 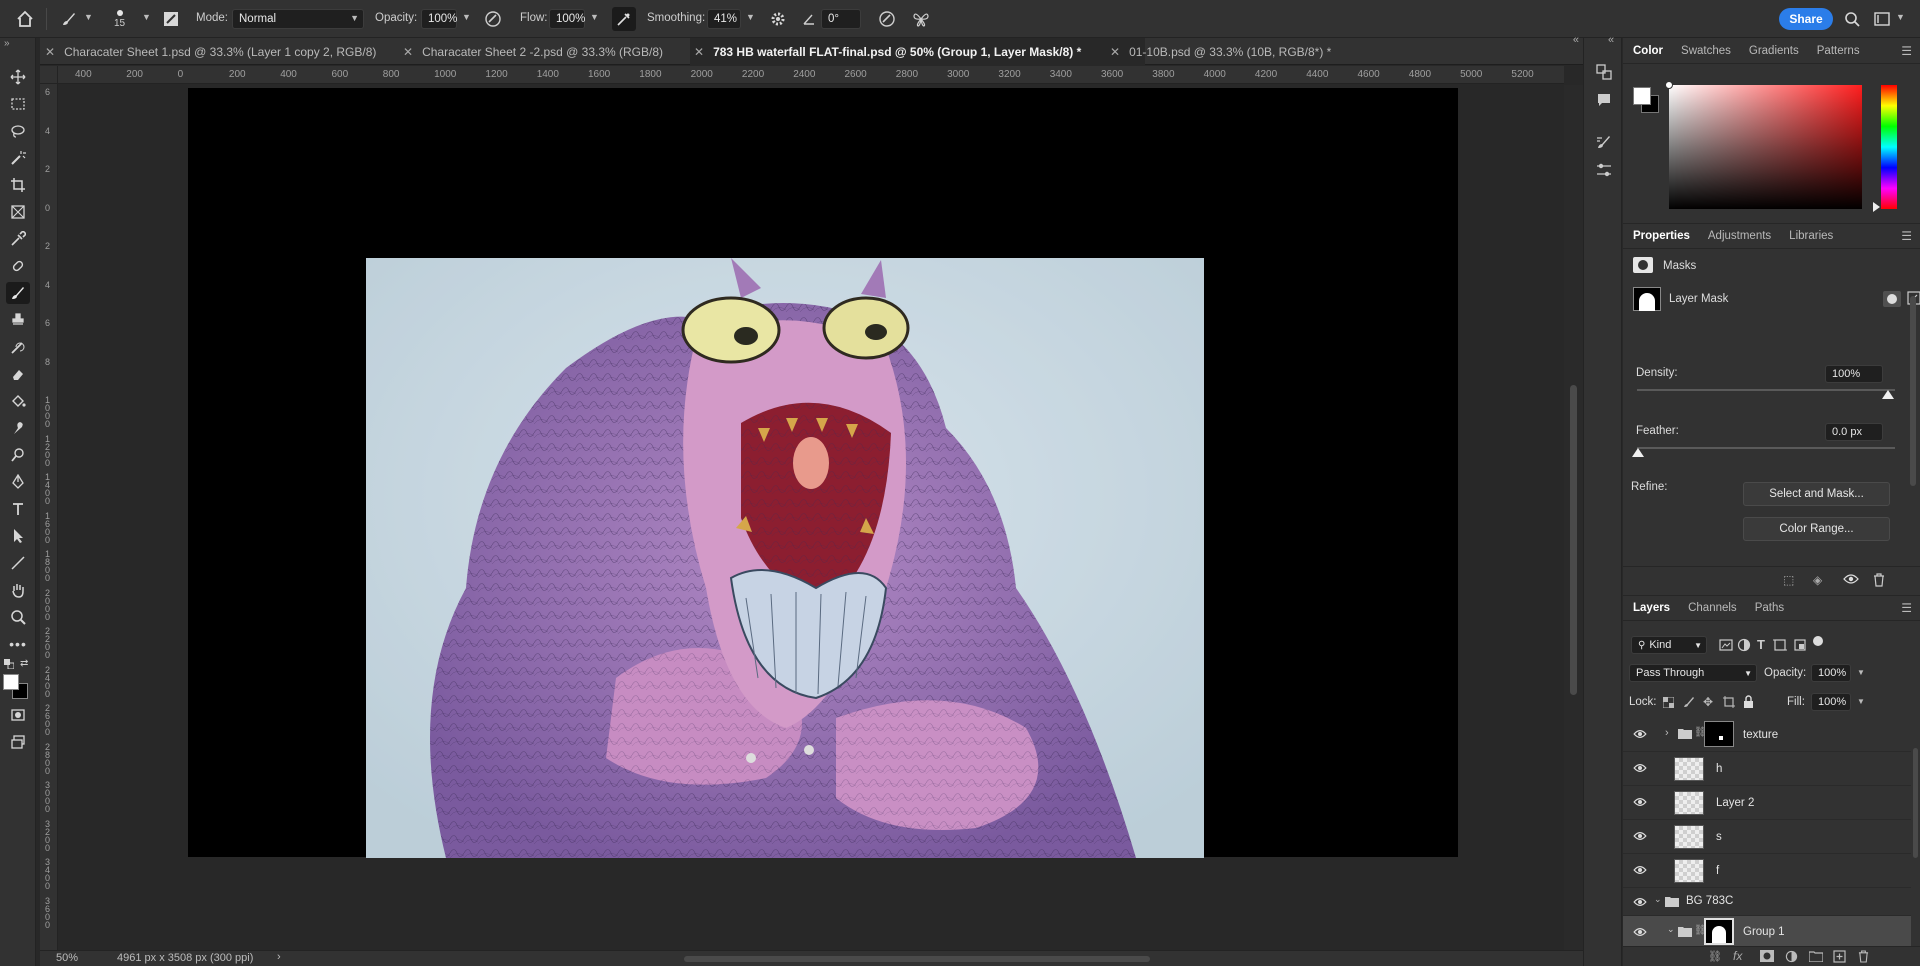 What do you see at coordinates (1889, 147) in the screenshot?
I see `hue-slider` at bounding box center [1889, 147].